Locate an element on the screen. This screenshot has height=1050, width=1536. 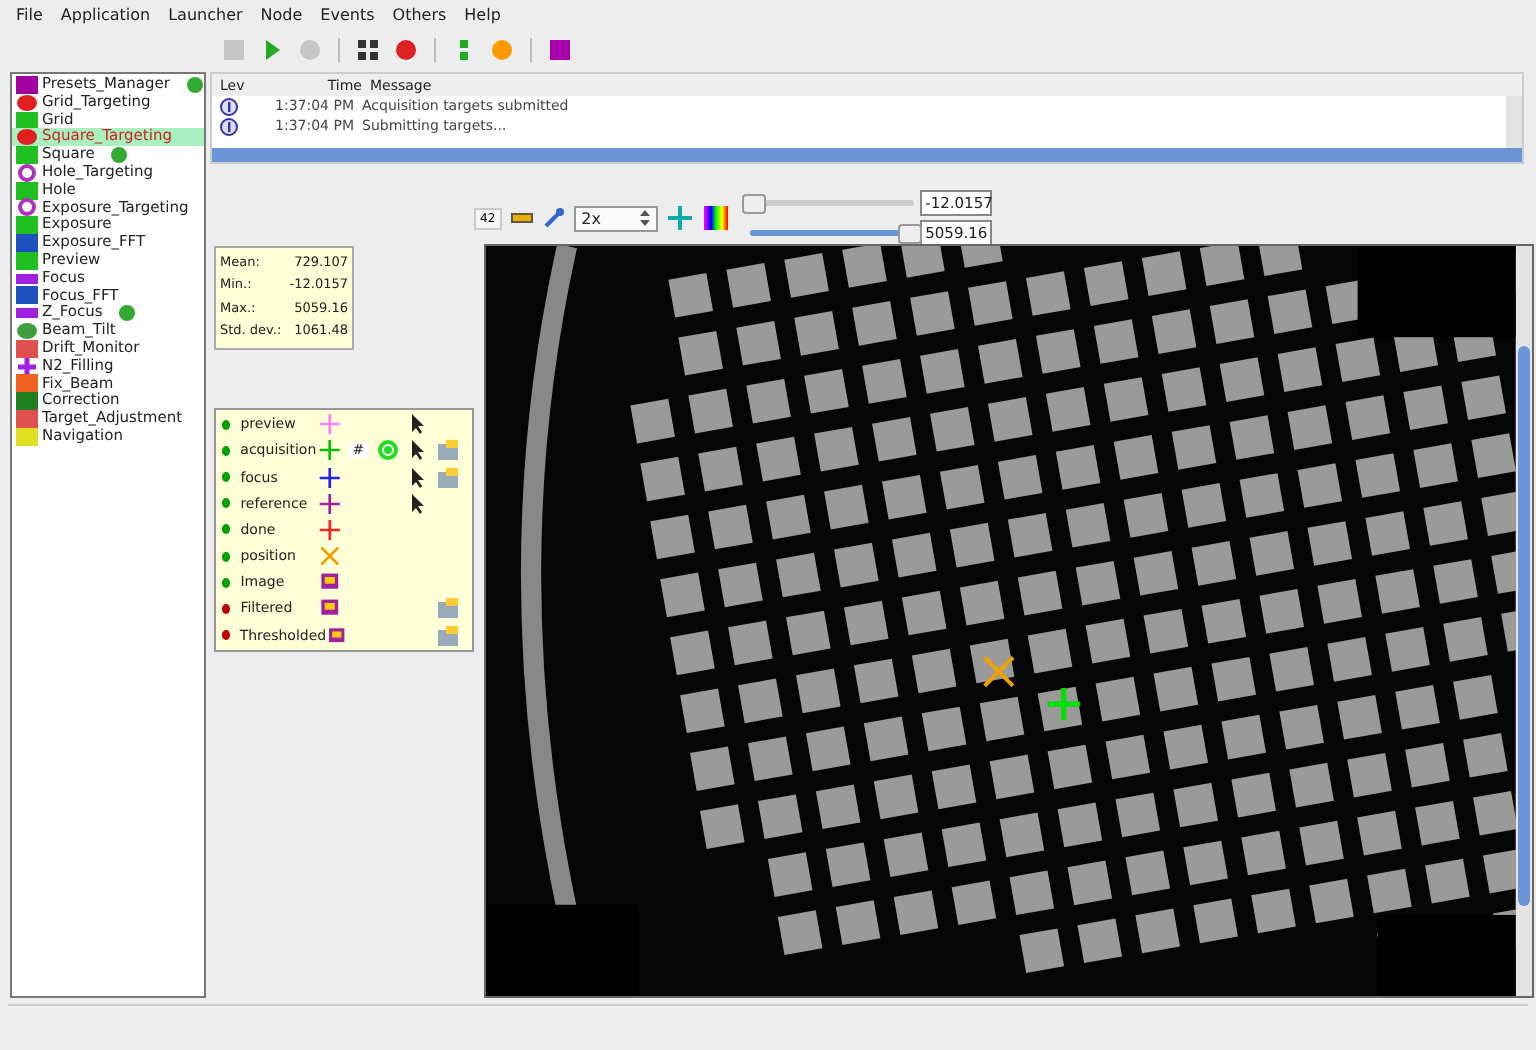
menu-item: File is located at coordinates (29, 17).